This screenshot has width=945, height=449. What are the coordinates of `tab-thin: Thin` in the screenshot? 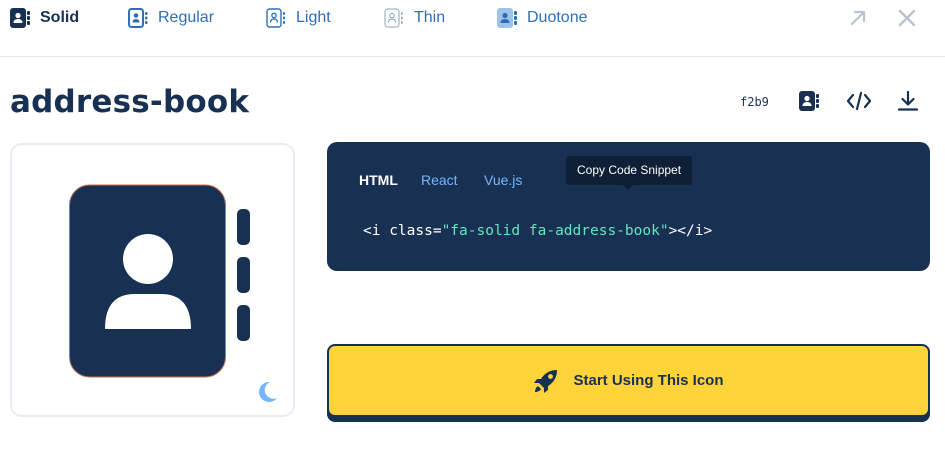 It's located at (414, 18).